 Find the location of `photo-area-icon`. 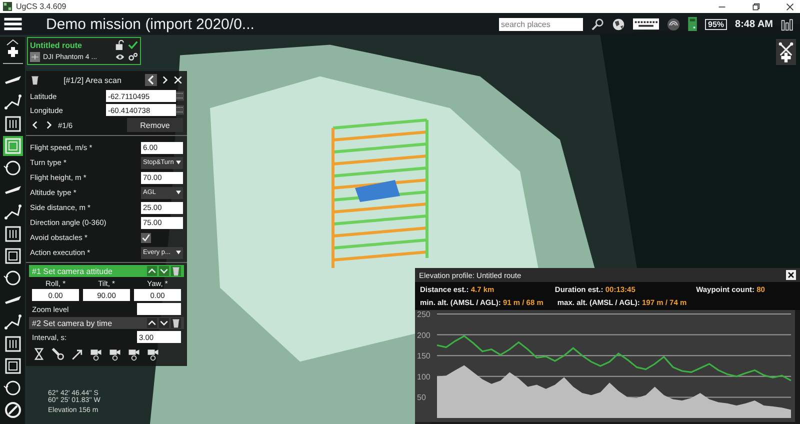

photo-area-icon is located at coordinates (12, 124).